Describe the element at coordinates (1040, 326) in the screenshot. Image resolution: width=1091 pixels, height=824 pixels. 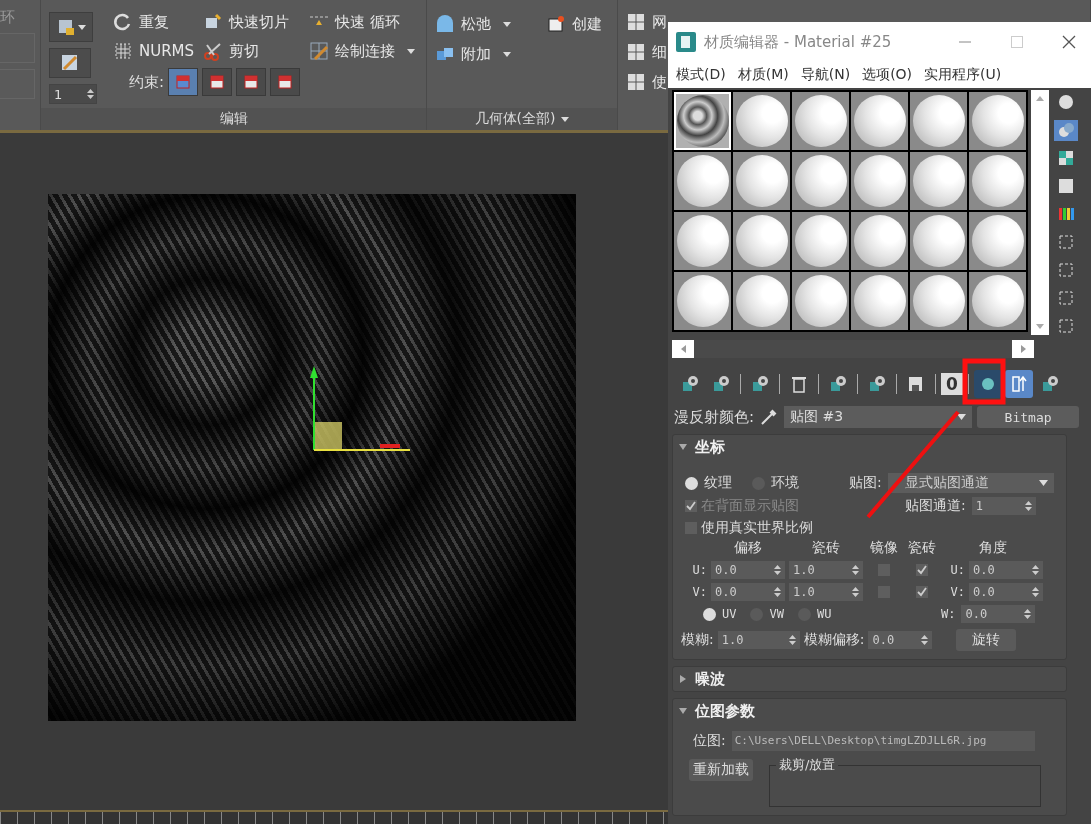
I see `down-arrow-icon` at that location.